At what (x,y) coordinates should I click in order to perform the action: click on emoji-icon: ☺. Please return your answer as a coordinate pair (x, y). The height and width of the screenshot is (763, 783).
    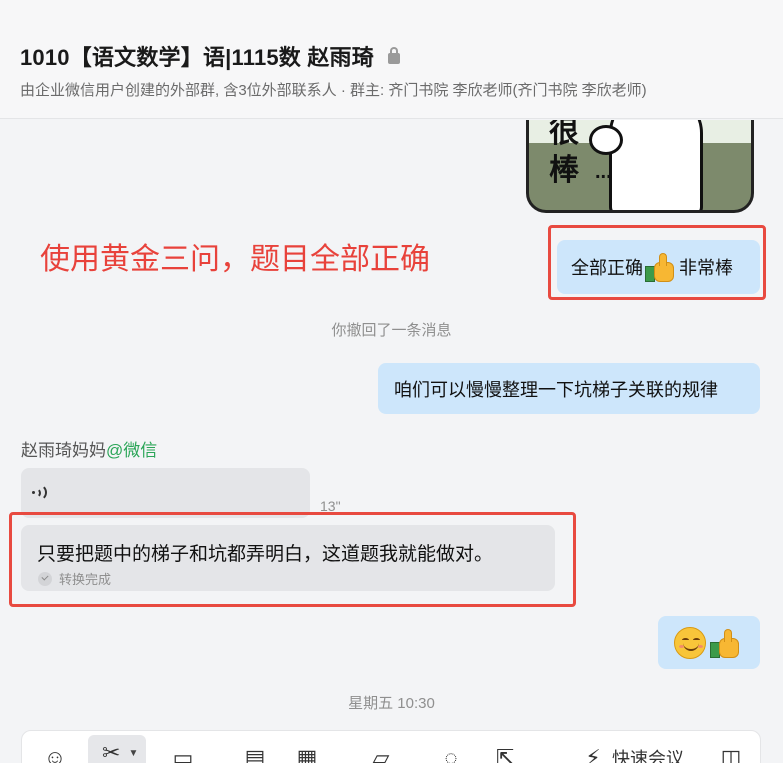
    Looking at the image, I should click on (55, 753).